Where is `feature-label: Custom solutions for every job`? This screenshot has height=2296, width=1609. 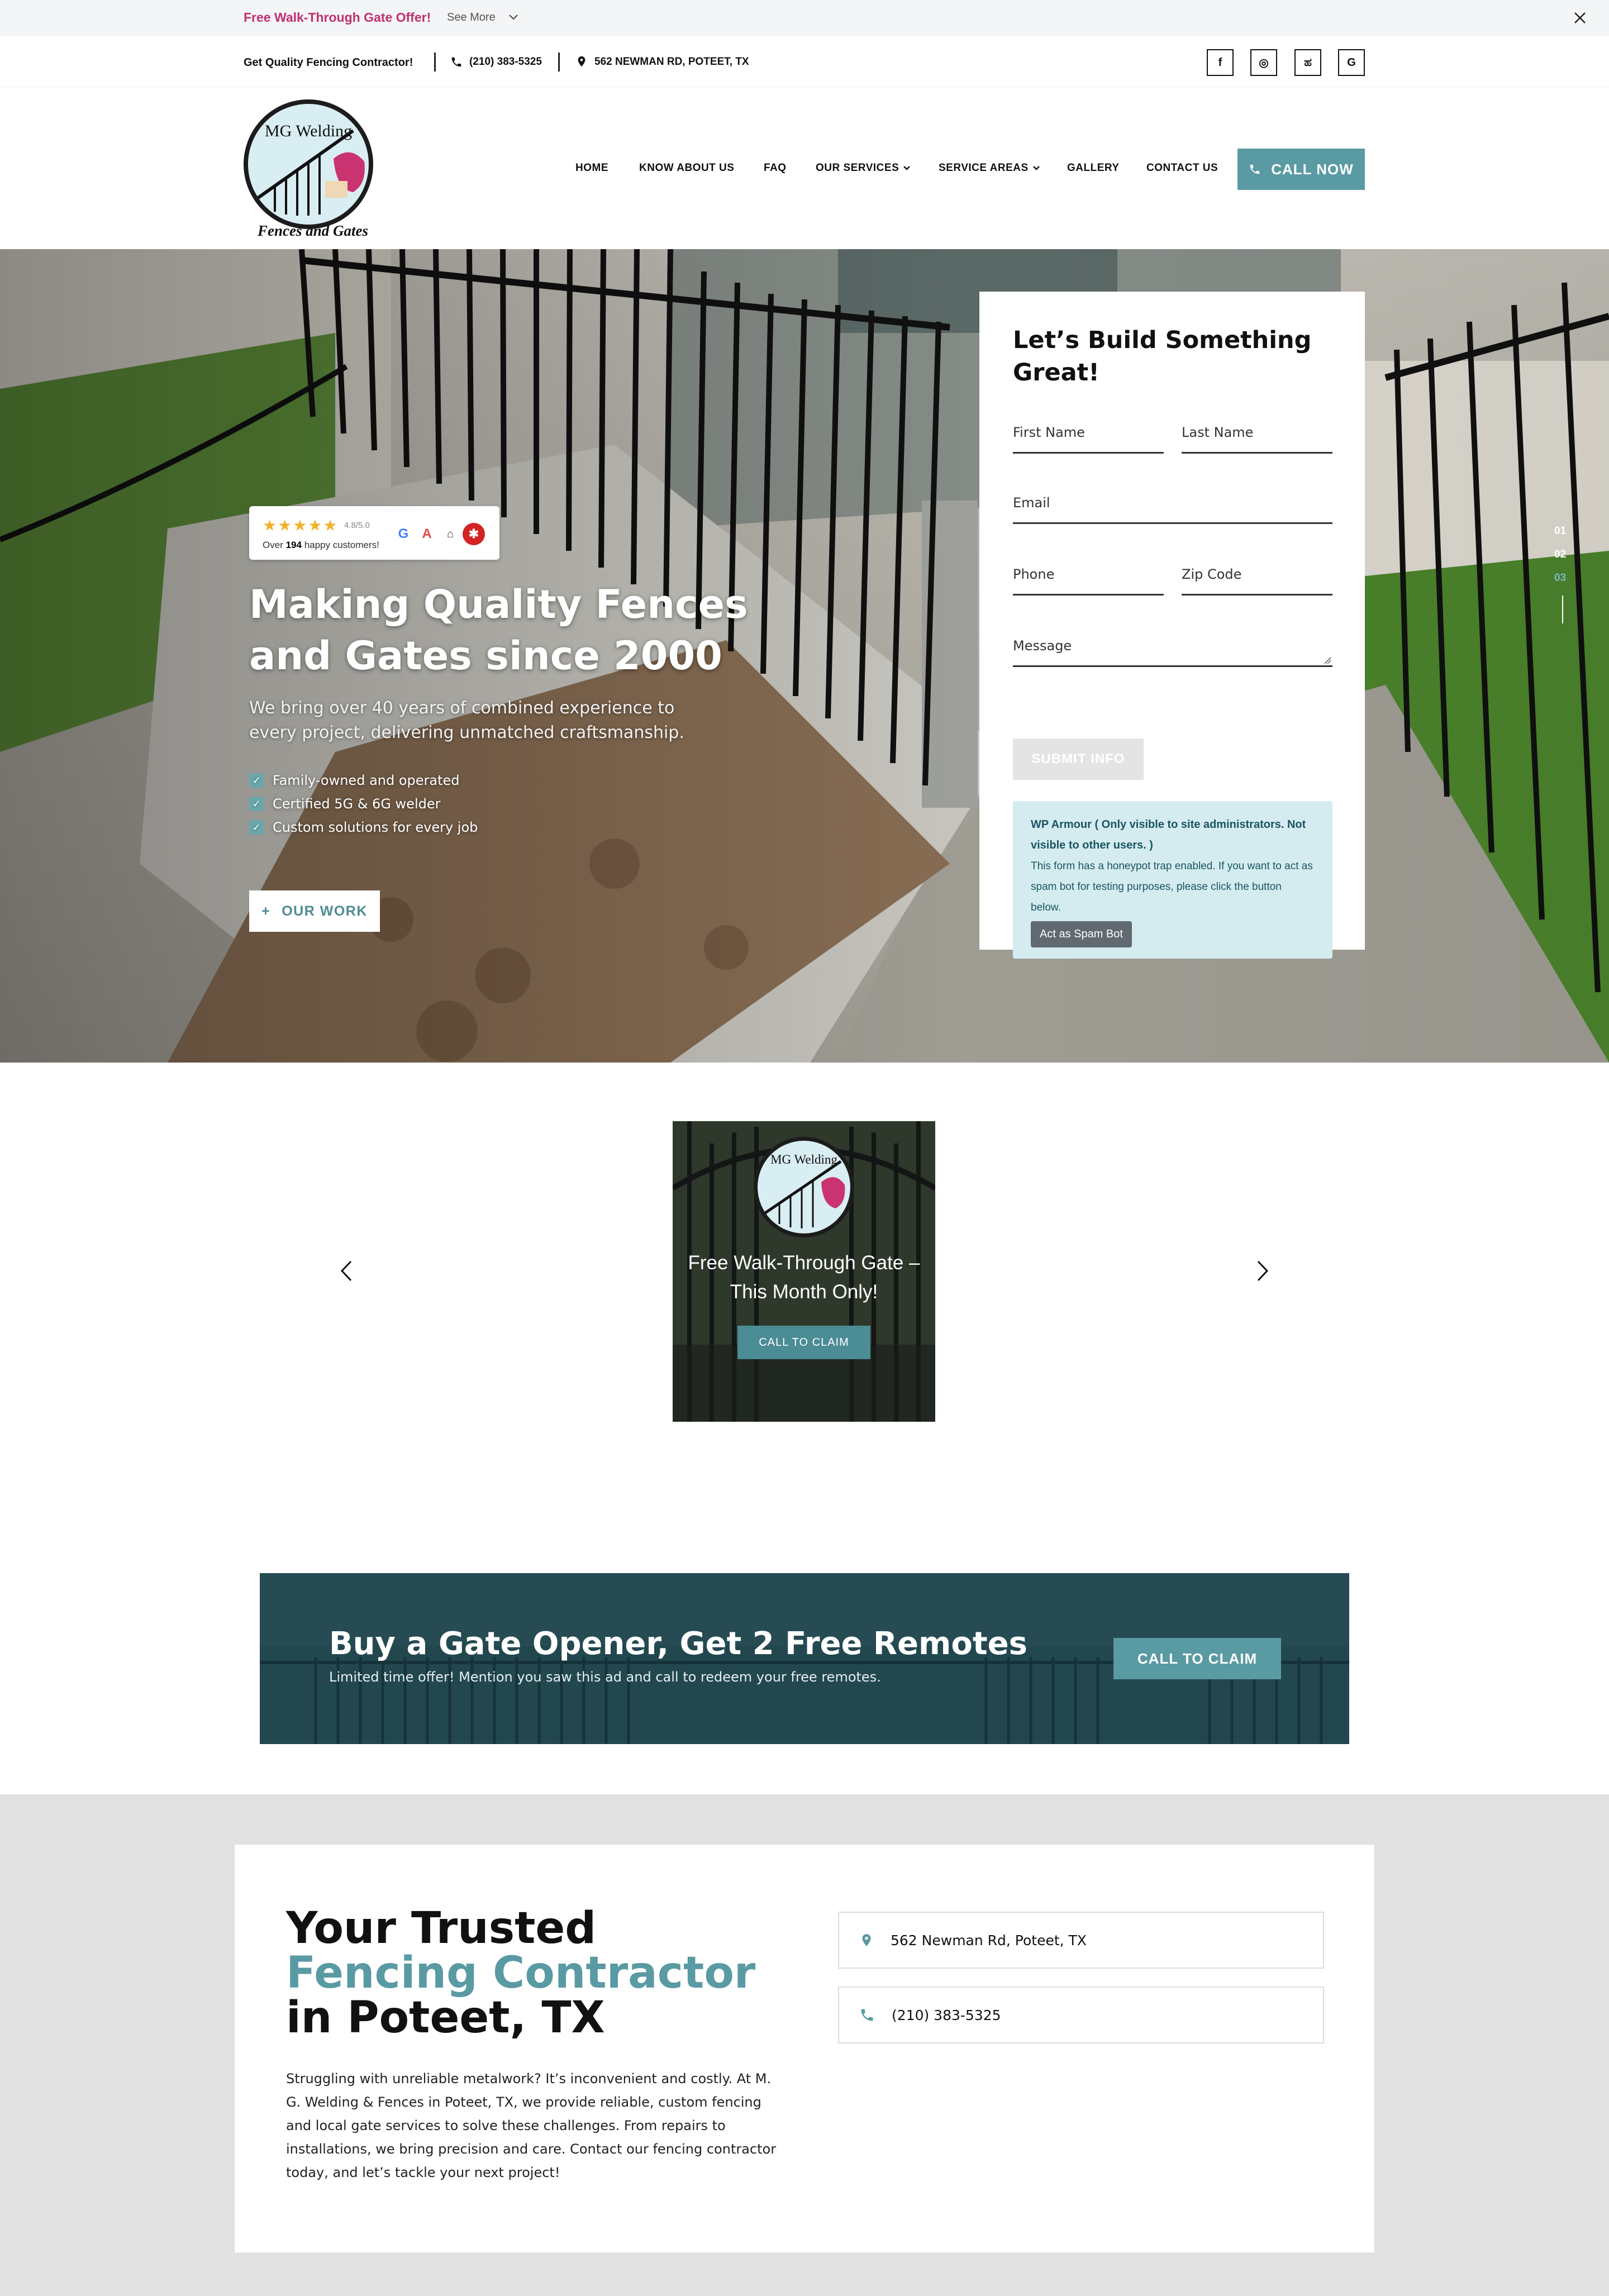
feature-label: Custom solutions for every job is located at coordinates (375, 828).